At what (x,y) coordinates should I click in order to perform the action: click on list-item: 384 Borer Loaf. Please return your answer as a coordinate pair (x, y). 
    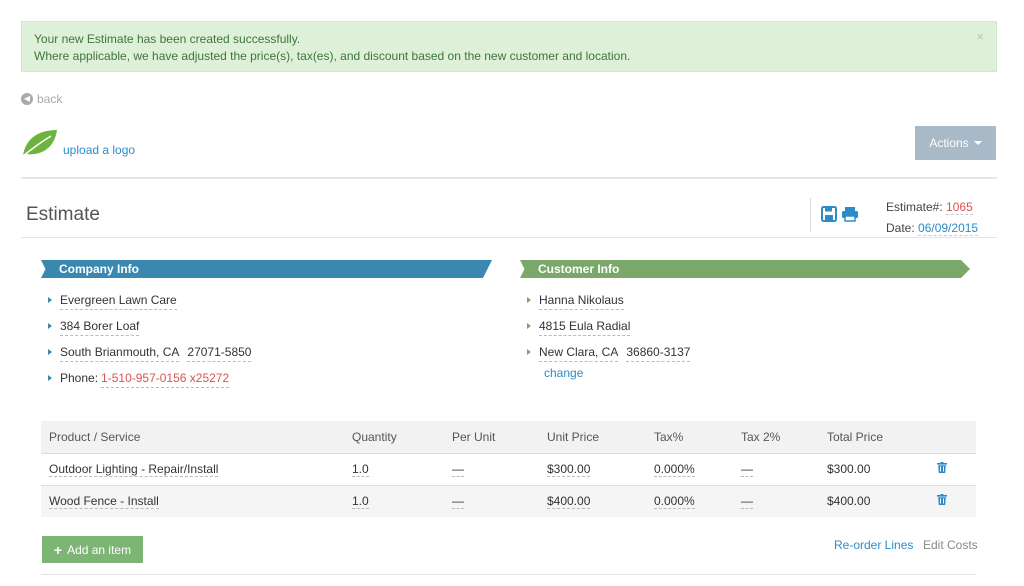
    Looking at the image, I should click on (149, 326).